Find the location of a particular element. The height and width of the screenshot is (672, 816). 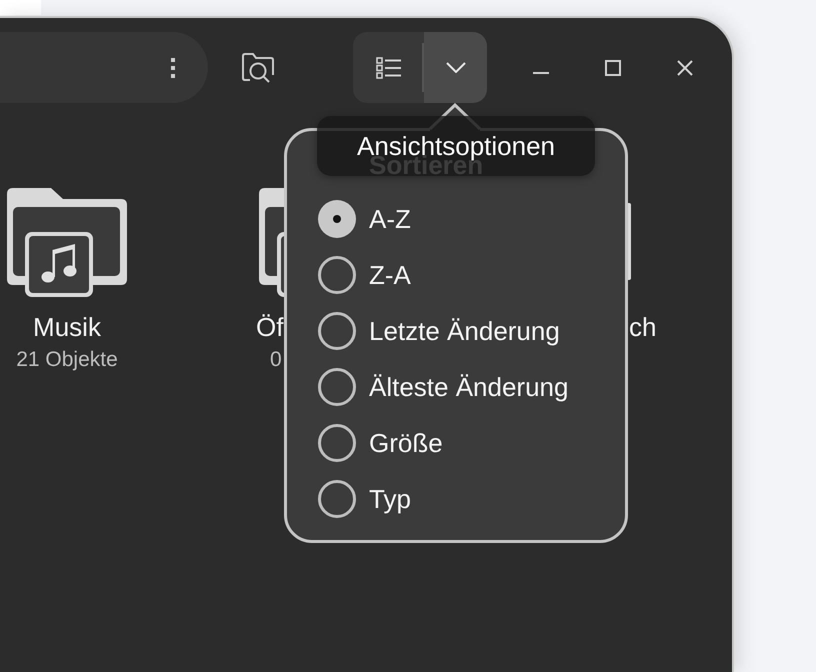

minimize-icon is located at coordinates (541, 73).